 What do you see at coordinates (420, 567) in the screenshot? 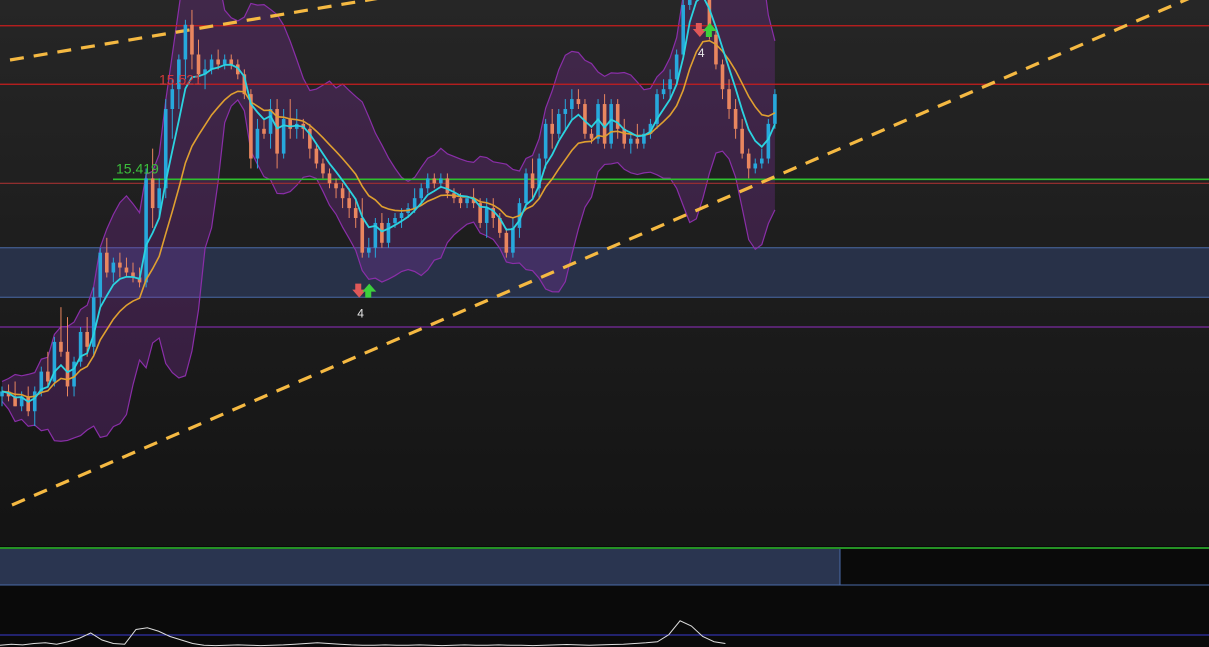
I see `indicator-zone` at bounding box center [420, 567].